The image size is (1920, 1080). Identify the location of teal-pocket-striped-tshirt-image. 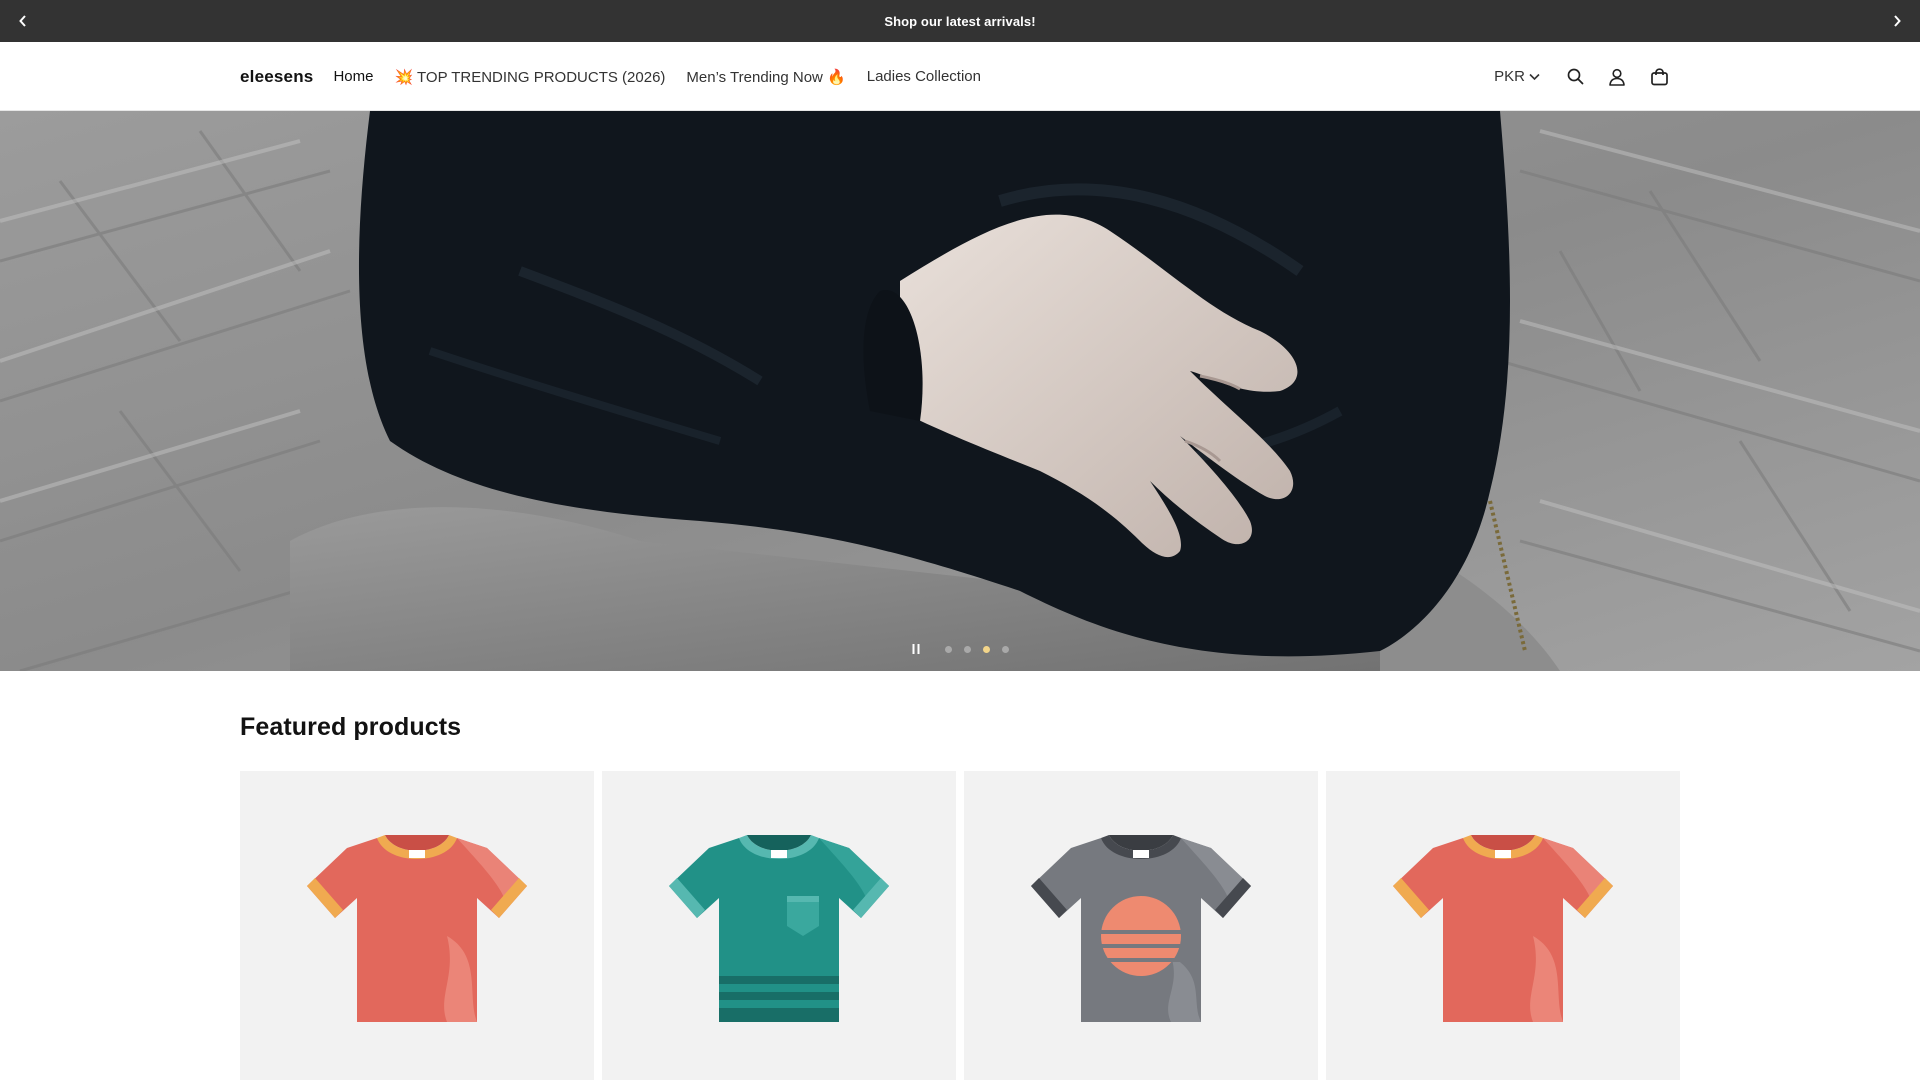
(779, 928).